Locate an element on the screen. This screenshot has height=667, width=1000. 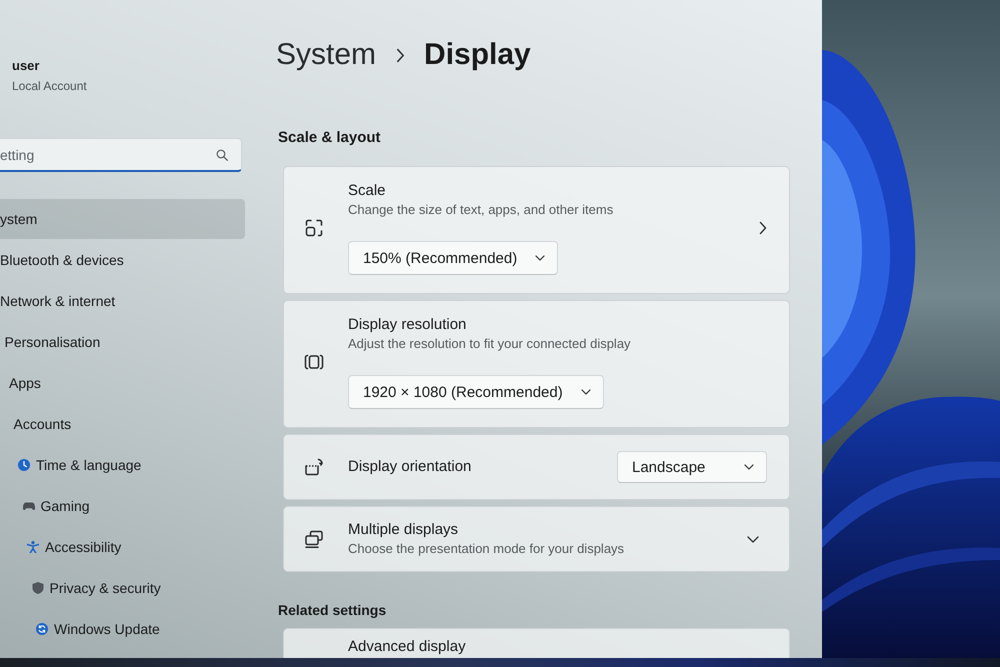
account-name: user is located at coordinates (26, 66).